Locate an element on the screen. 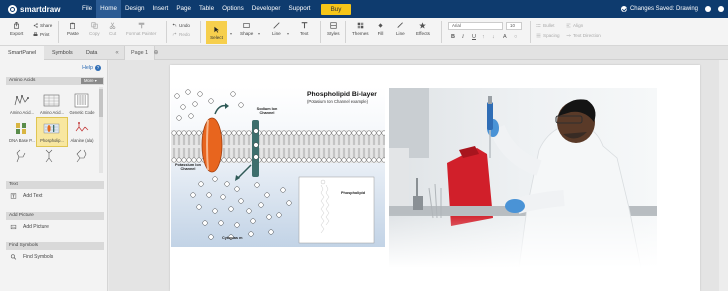 Image resolution: width=728 pixels, height=291 pixels. add-page-icon: ⊕ is located at coordinates (156, 53).